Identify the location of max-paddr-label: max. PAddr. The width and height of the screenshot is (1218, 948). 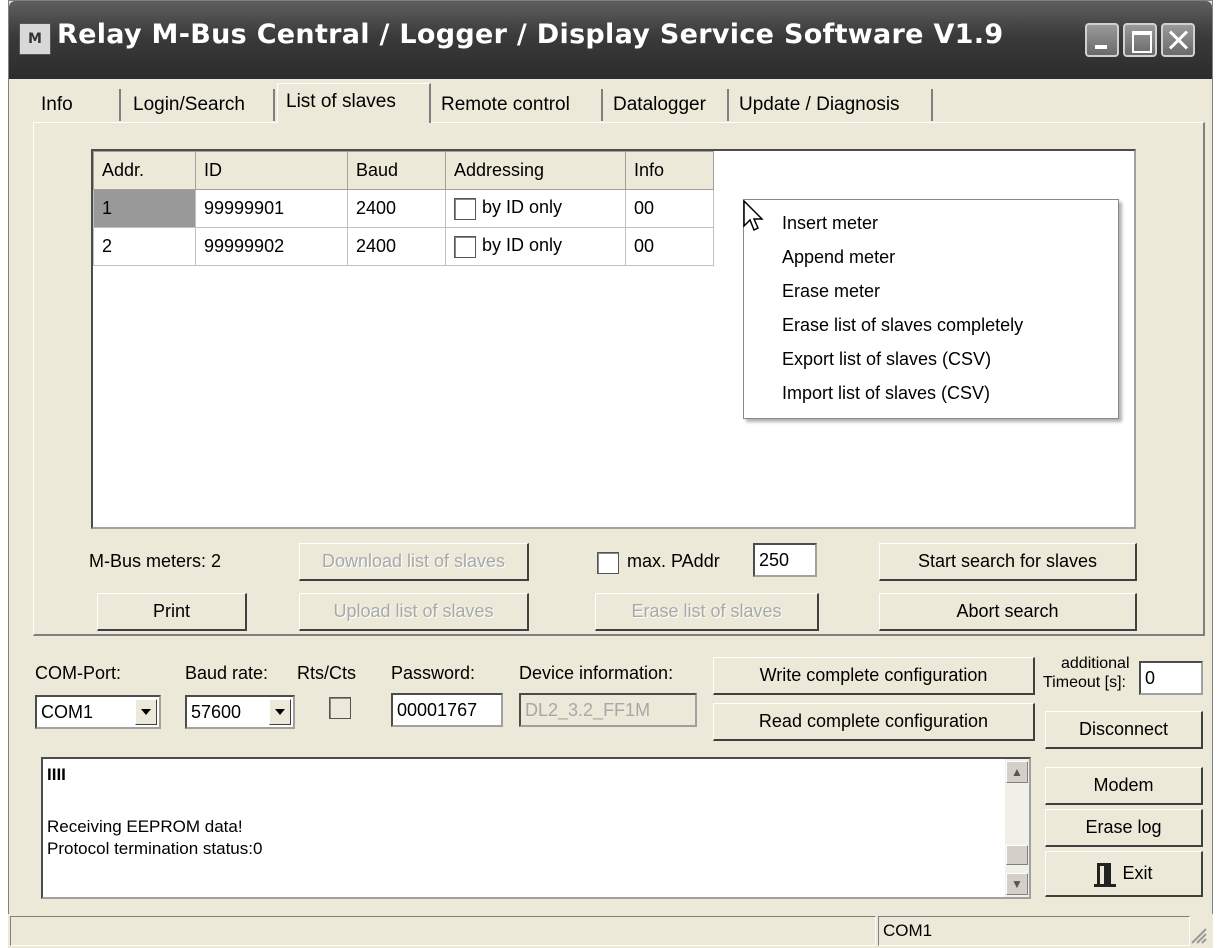
(673, 561).